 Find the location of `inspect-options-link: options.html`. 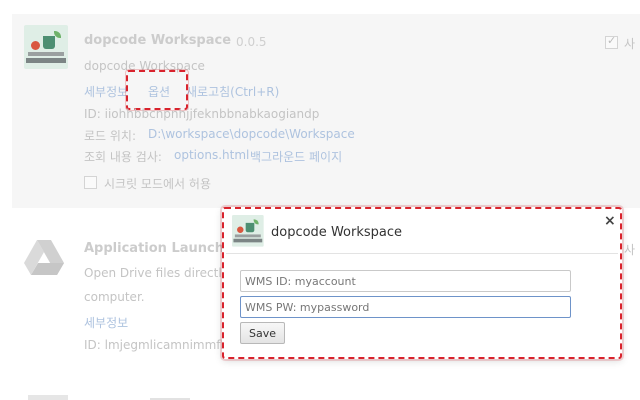

inspect-options-link: options.html is located at coordinates (211, 155).